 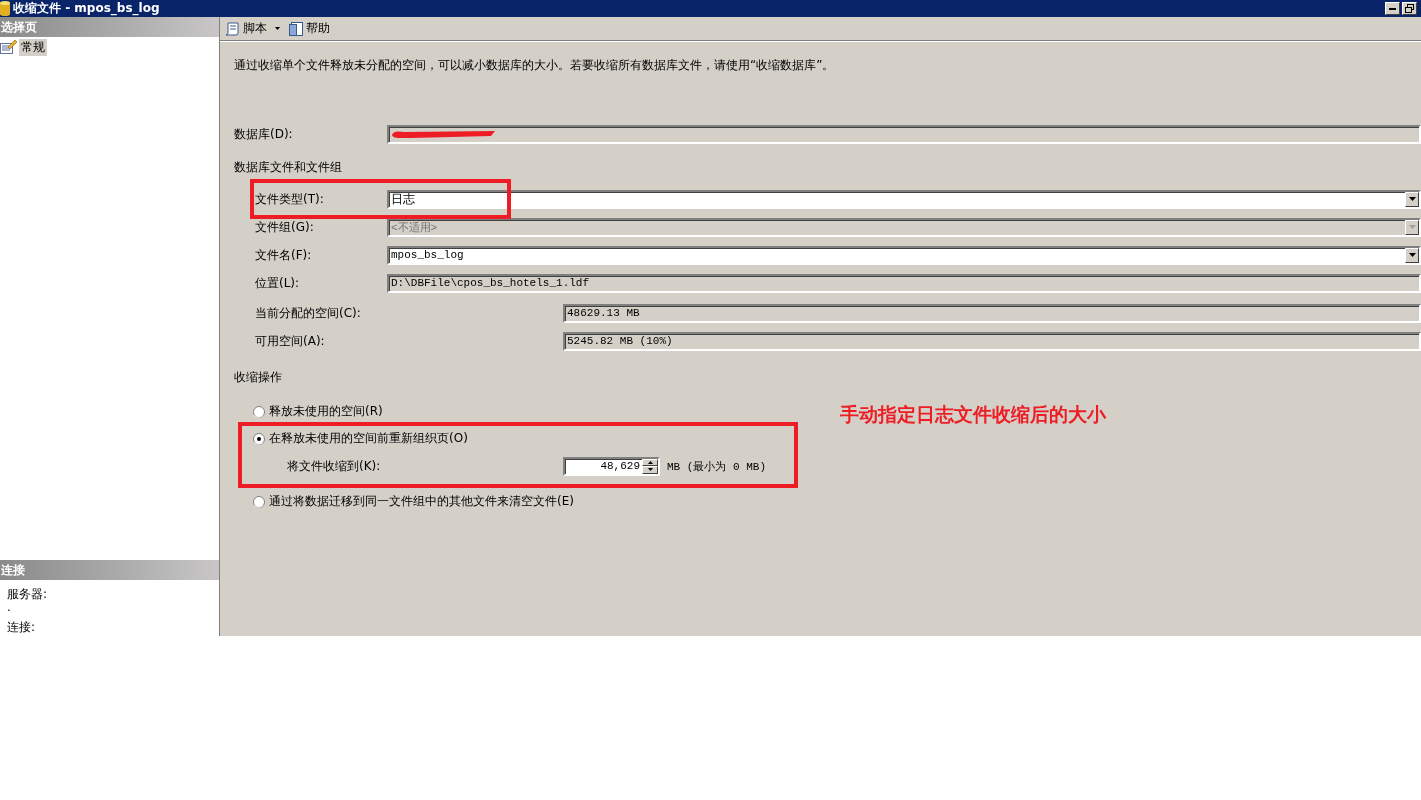 What do you see at coordinates (288, 167) in the screenshot?
I see `group-title: 数据库文件和文件组` at bounding box center [288, 167].